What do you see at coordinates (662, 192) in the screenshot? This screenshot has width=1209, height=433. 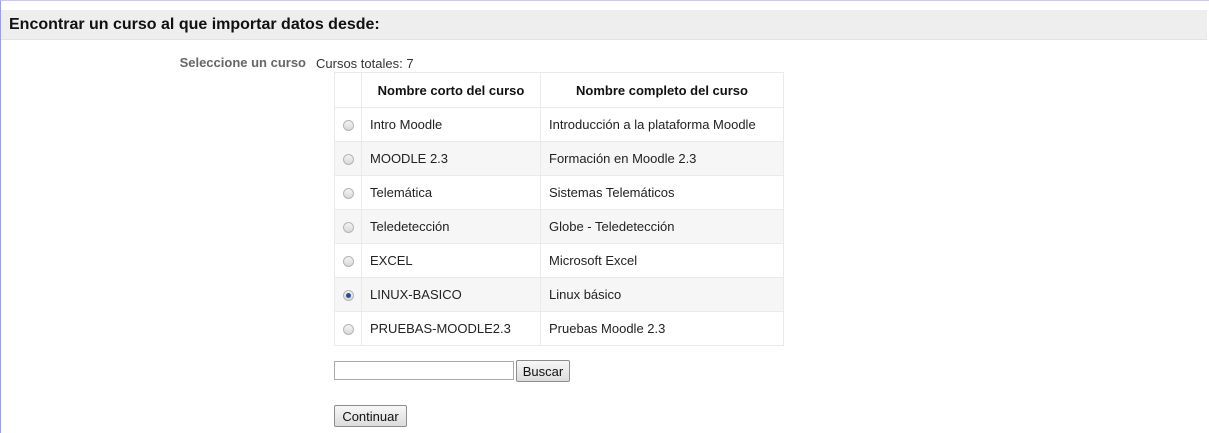 I see `course-full-name: Sistemas Telemáticos` at bounding box center [662, 192].